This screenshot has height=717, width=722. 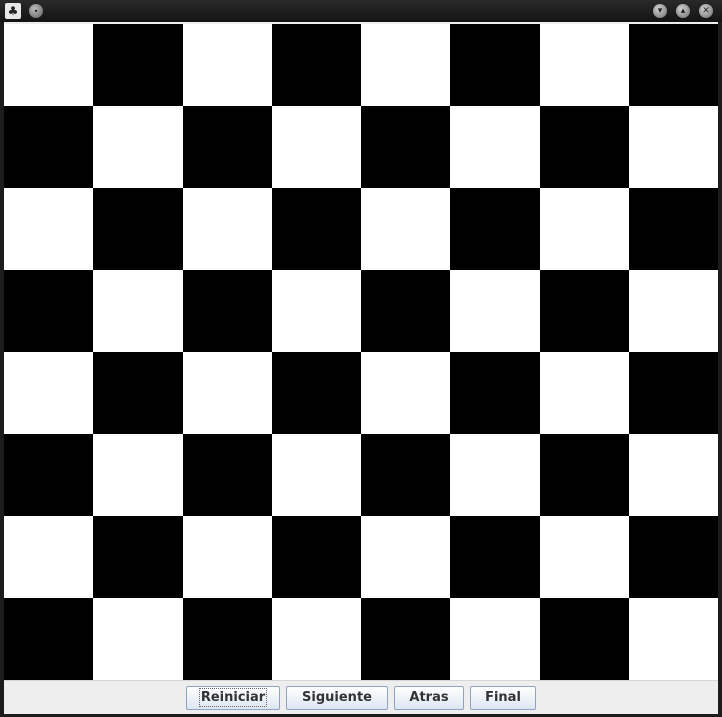 I want to click on close-icon: ✕, so click(x=706, y=11).